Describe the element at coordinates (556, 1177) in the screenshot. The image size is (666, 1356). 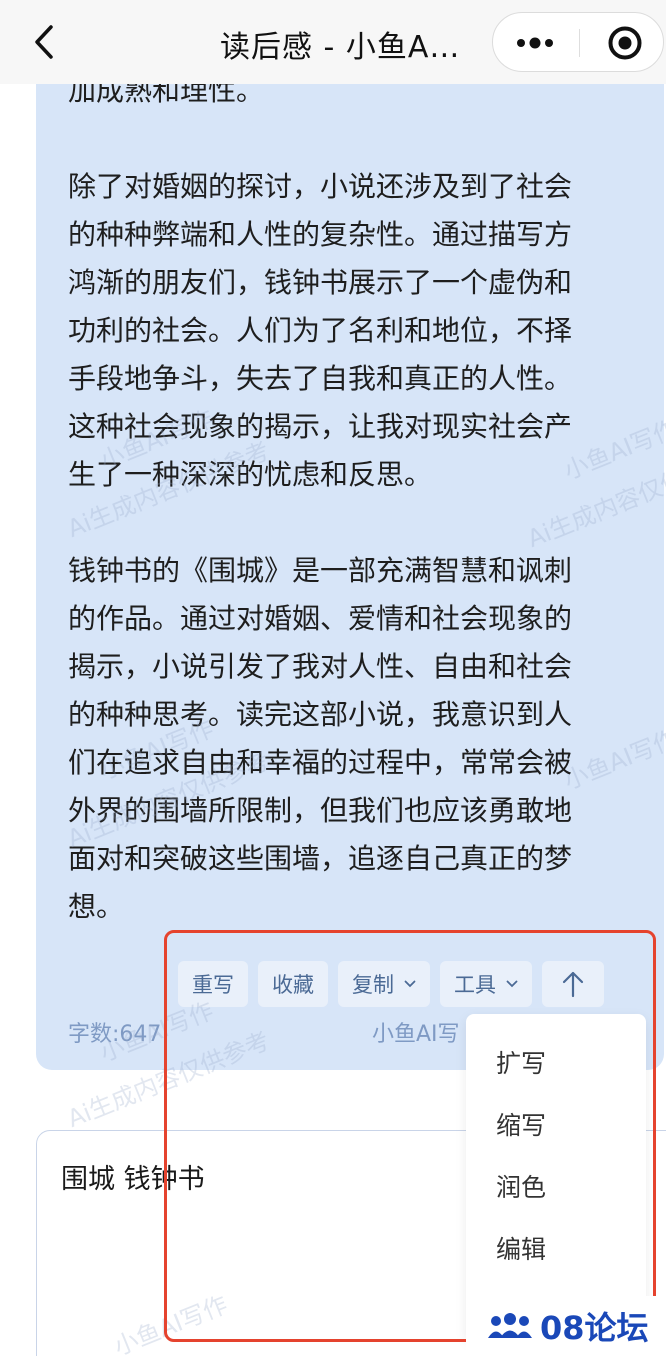
I see `tools-dropdown-menu: 扩写 缩写 润色 编辑` at that location.